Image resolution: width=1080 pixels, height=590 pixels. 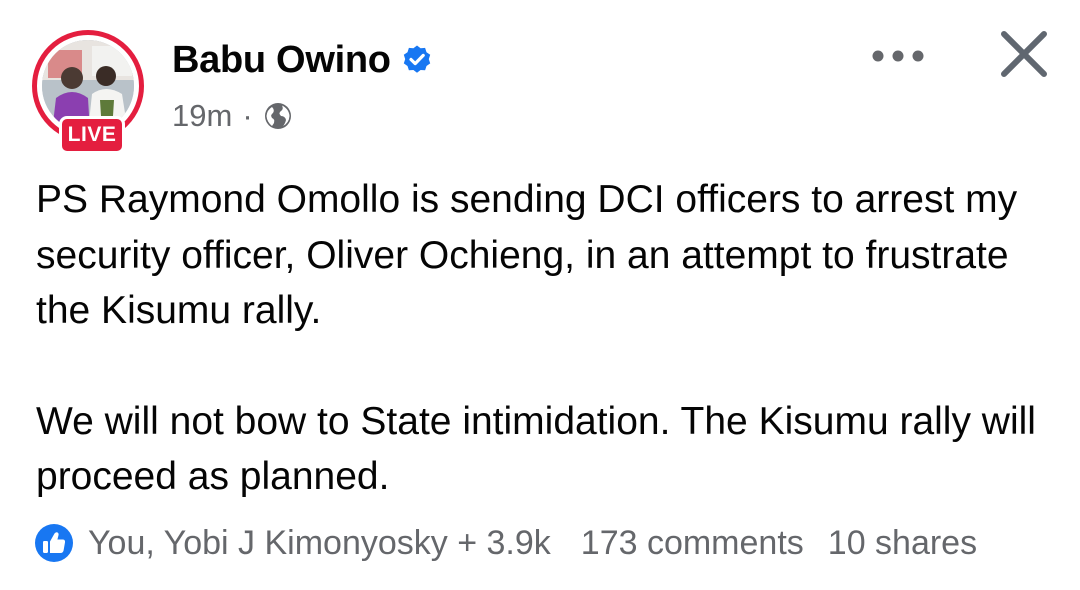 I want to click on more-icon, so click(x=898, y=56).